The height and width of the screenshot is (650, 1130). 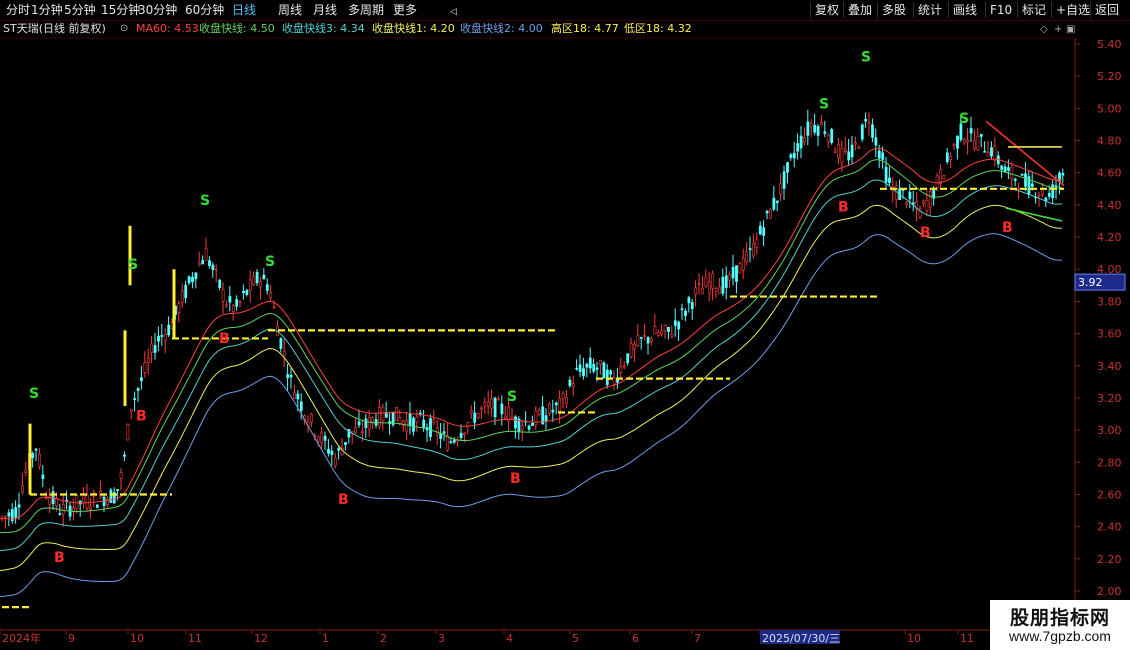 I want to click on trend-line, so click(x=1034, y=214).